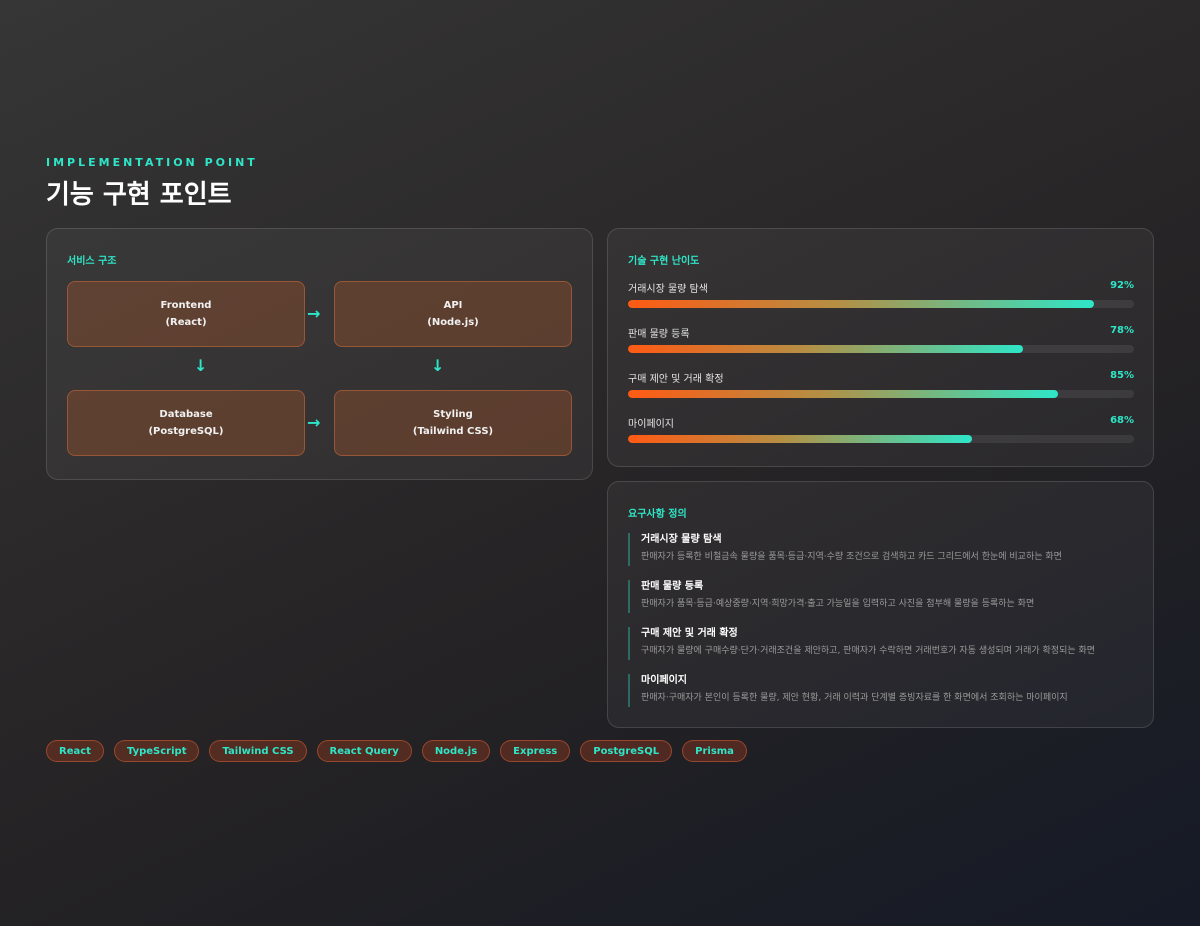 The height and width of the screenshot is (926, 1200). I want to click on node-tech: (PostgreSQL), so click(186, 431).